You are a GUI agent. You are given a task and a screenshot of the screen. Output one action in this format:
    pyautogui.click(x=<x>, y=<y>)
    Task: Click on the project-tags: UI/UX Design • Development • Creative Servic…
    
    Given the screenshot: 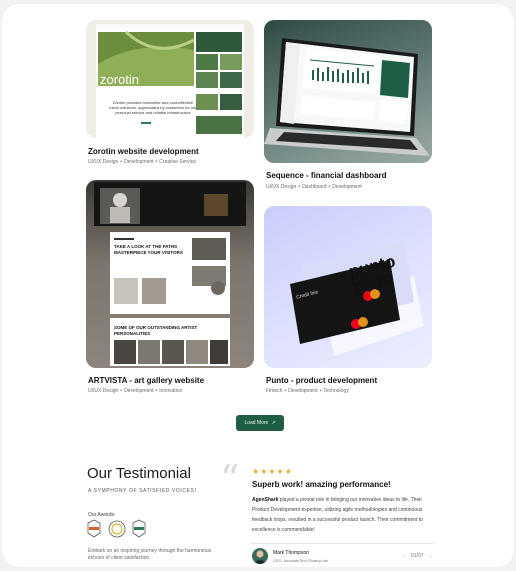 What is the action you would take?
    pyautogui.click(x=142, y=162)
    